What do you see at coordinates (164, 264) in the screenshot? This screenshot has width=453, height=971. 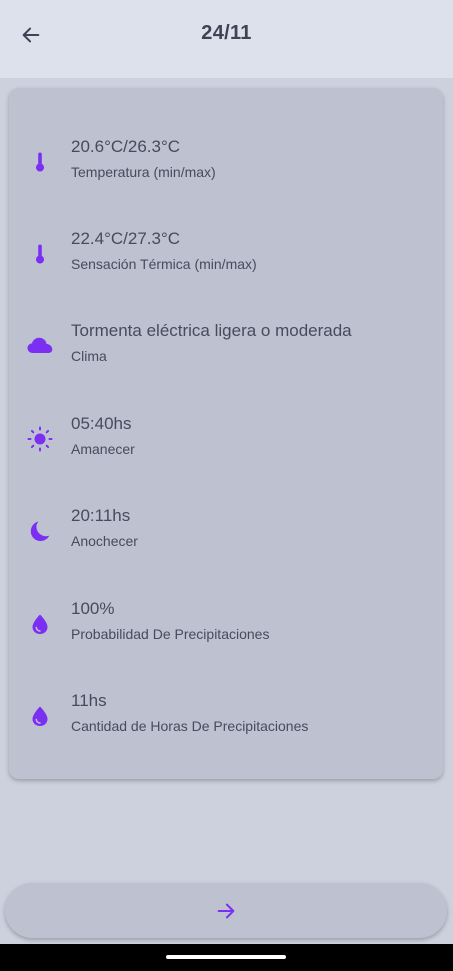 I see `detail-label: Sensación Térmica (min/max)` at bounding box center [164, 264].